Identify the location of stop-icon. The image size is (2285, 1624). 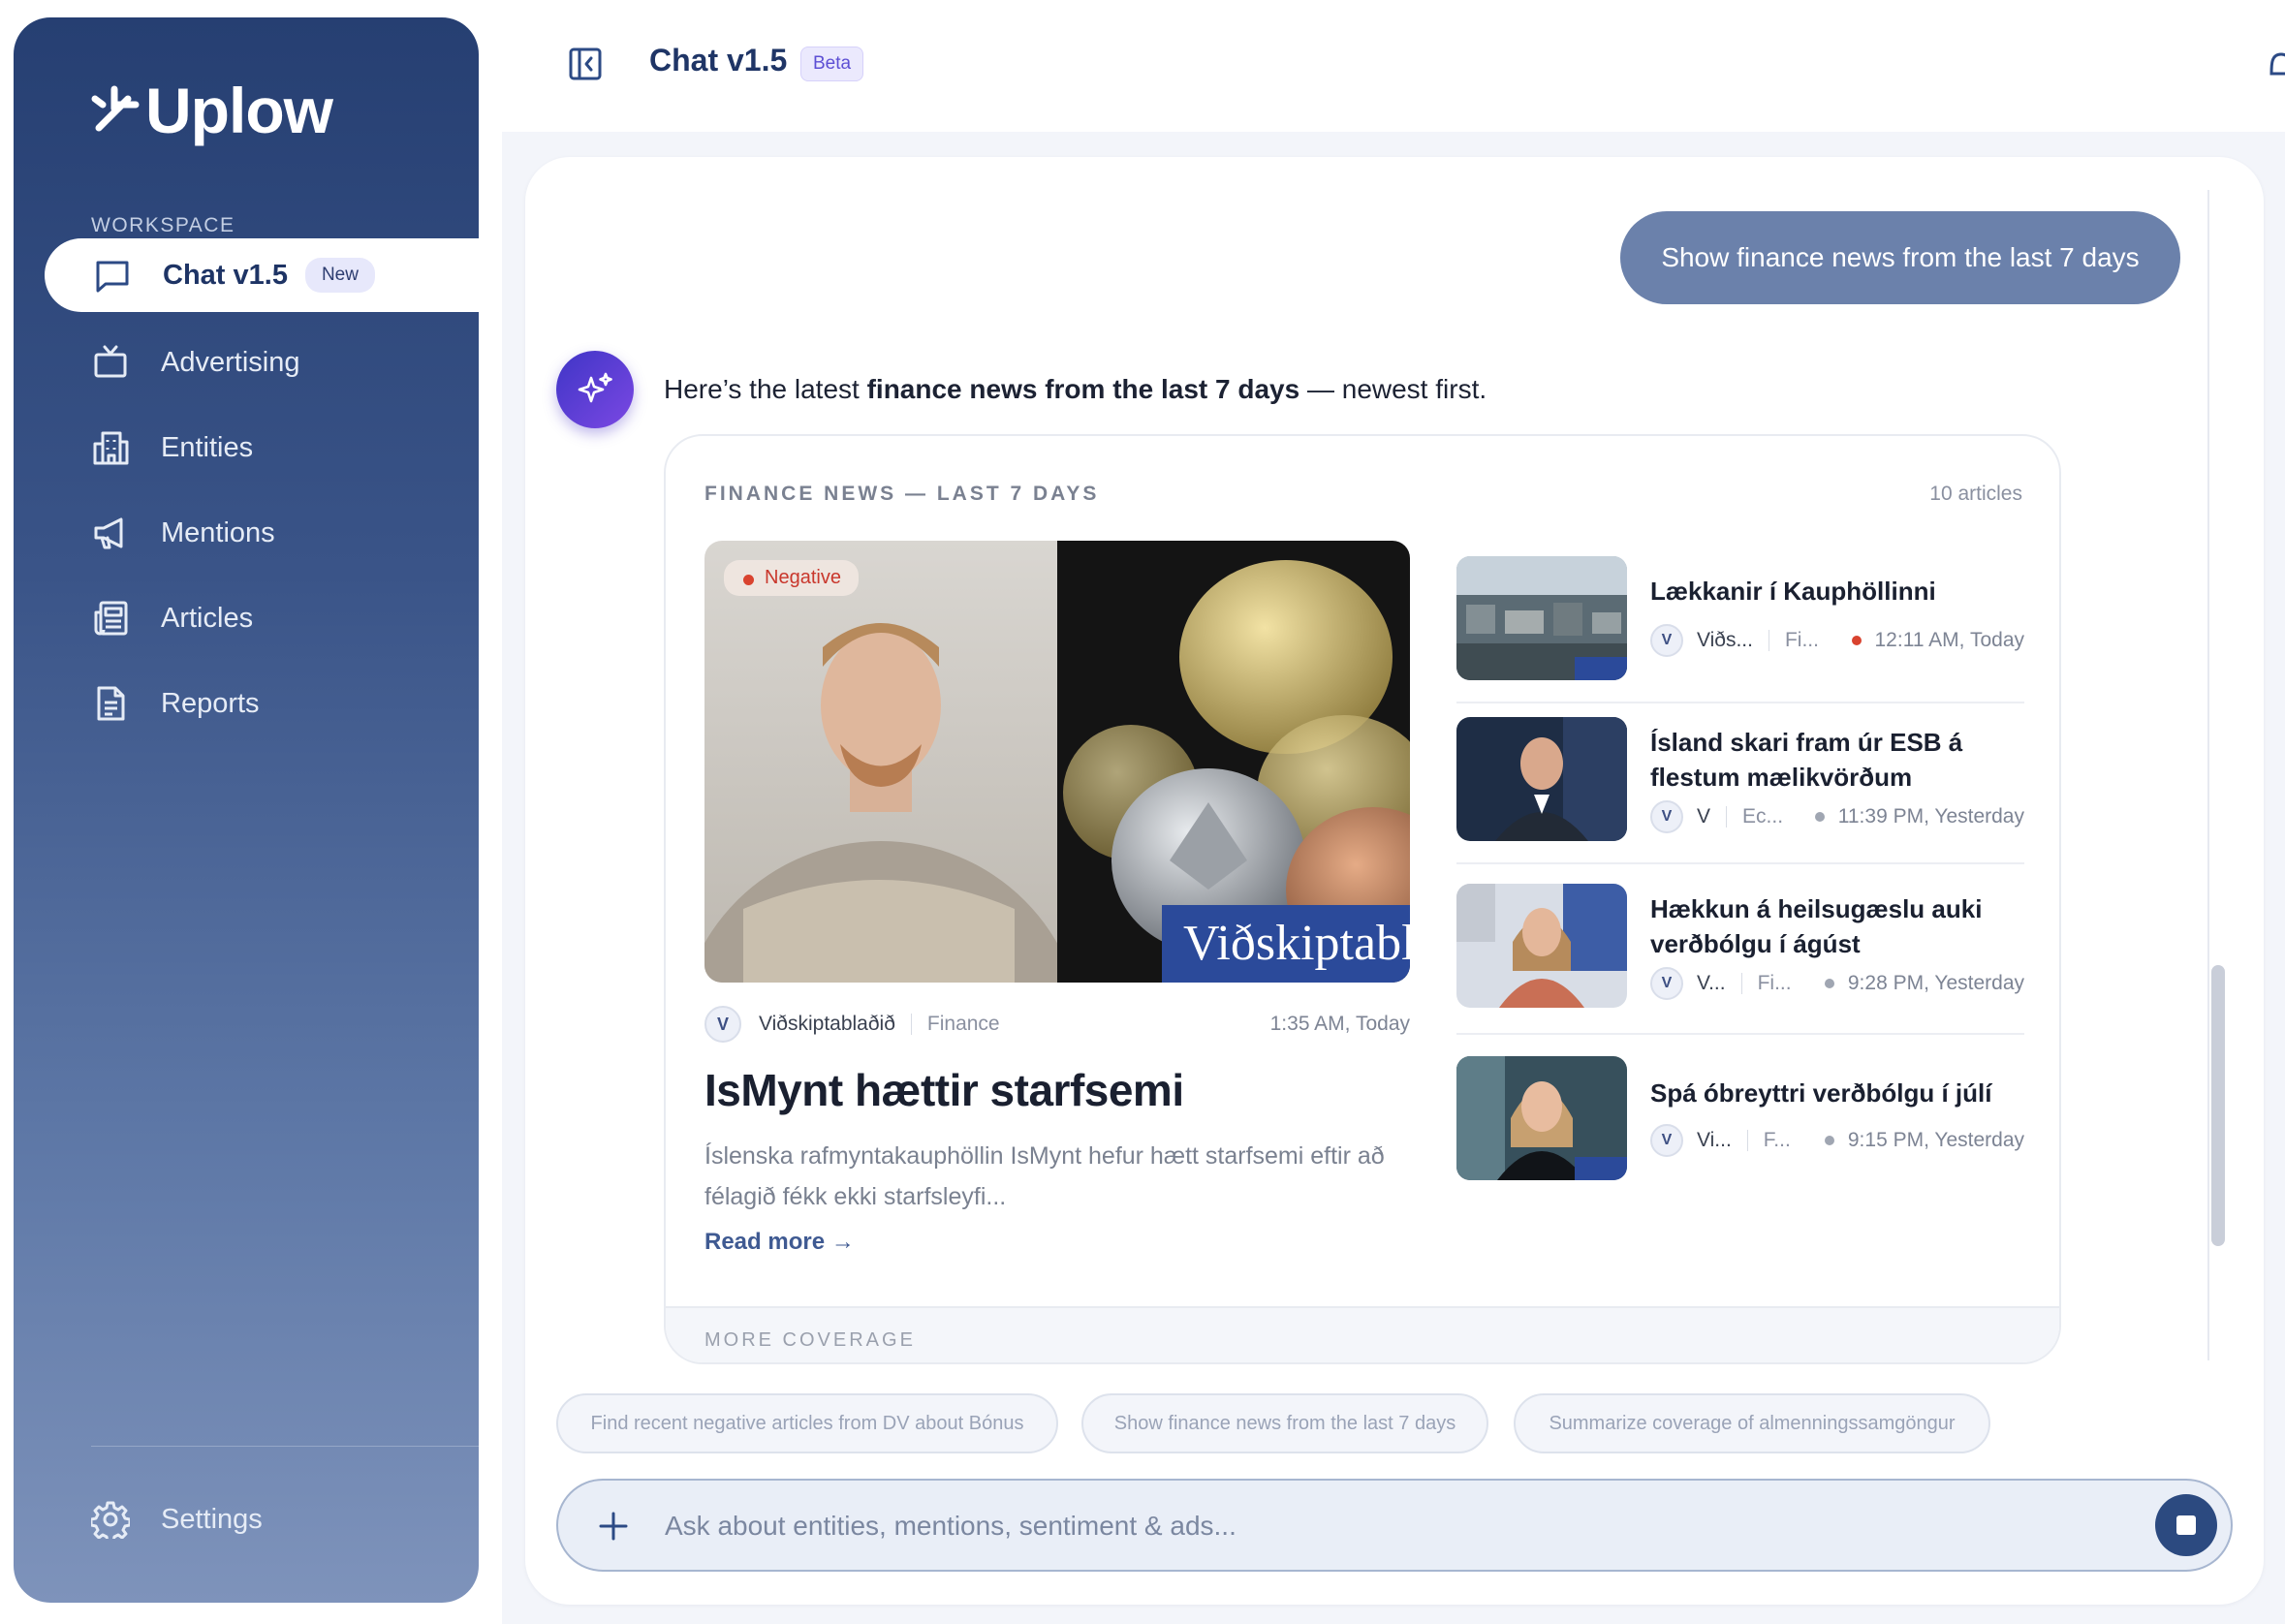
(2186, 1525).